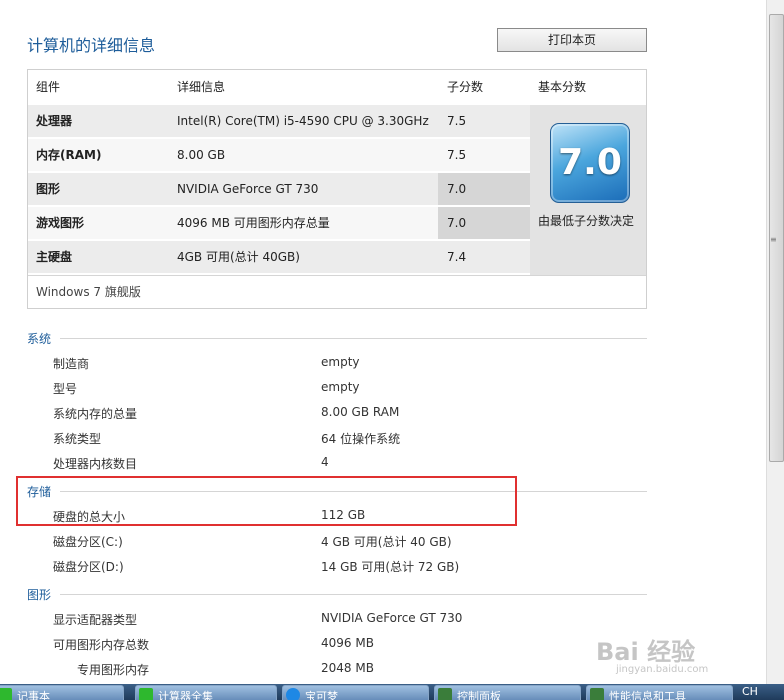 This screenshot has width=784, height=700. Describe the element at coordinates (355, 692) in the screenshot. I see `taskbar-button-browser: 宝可梦` at that location.